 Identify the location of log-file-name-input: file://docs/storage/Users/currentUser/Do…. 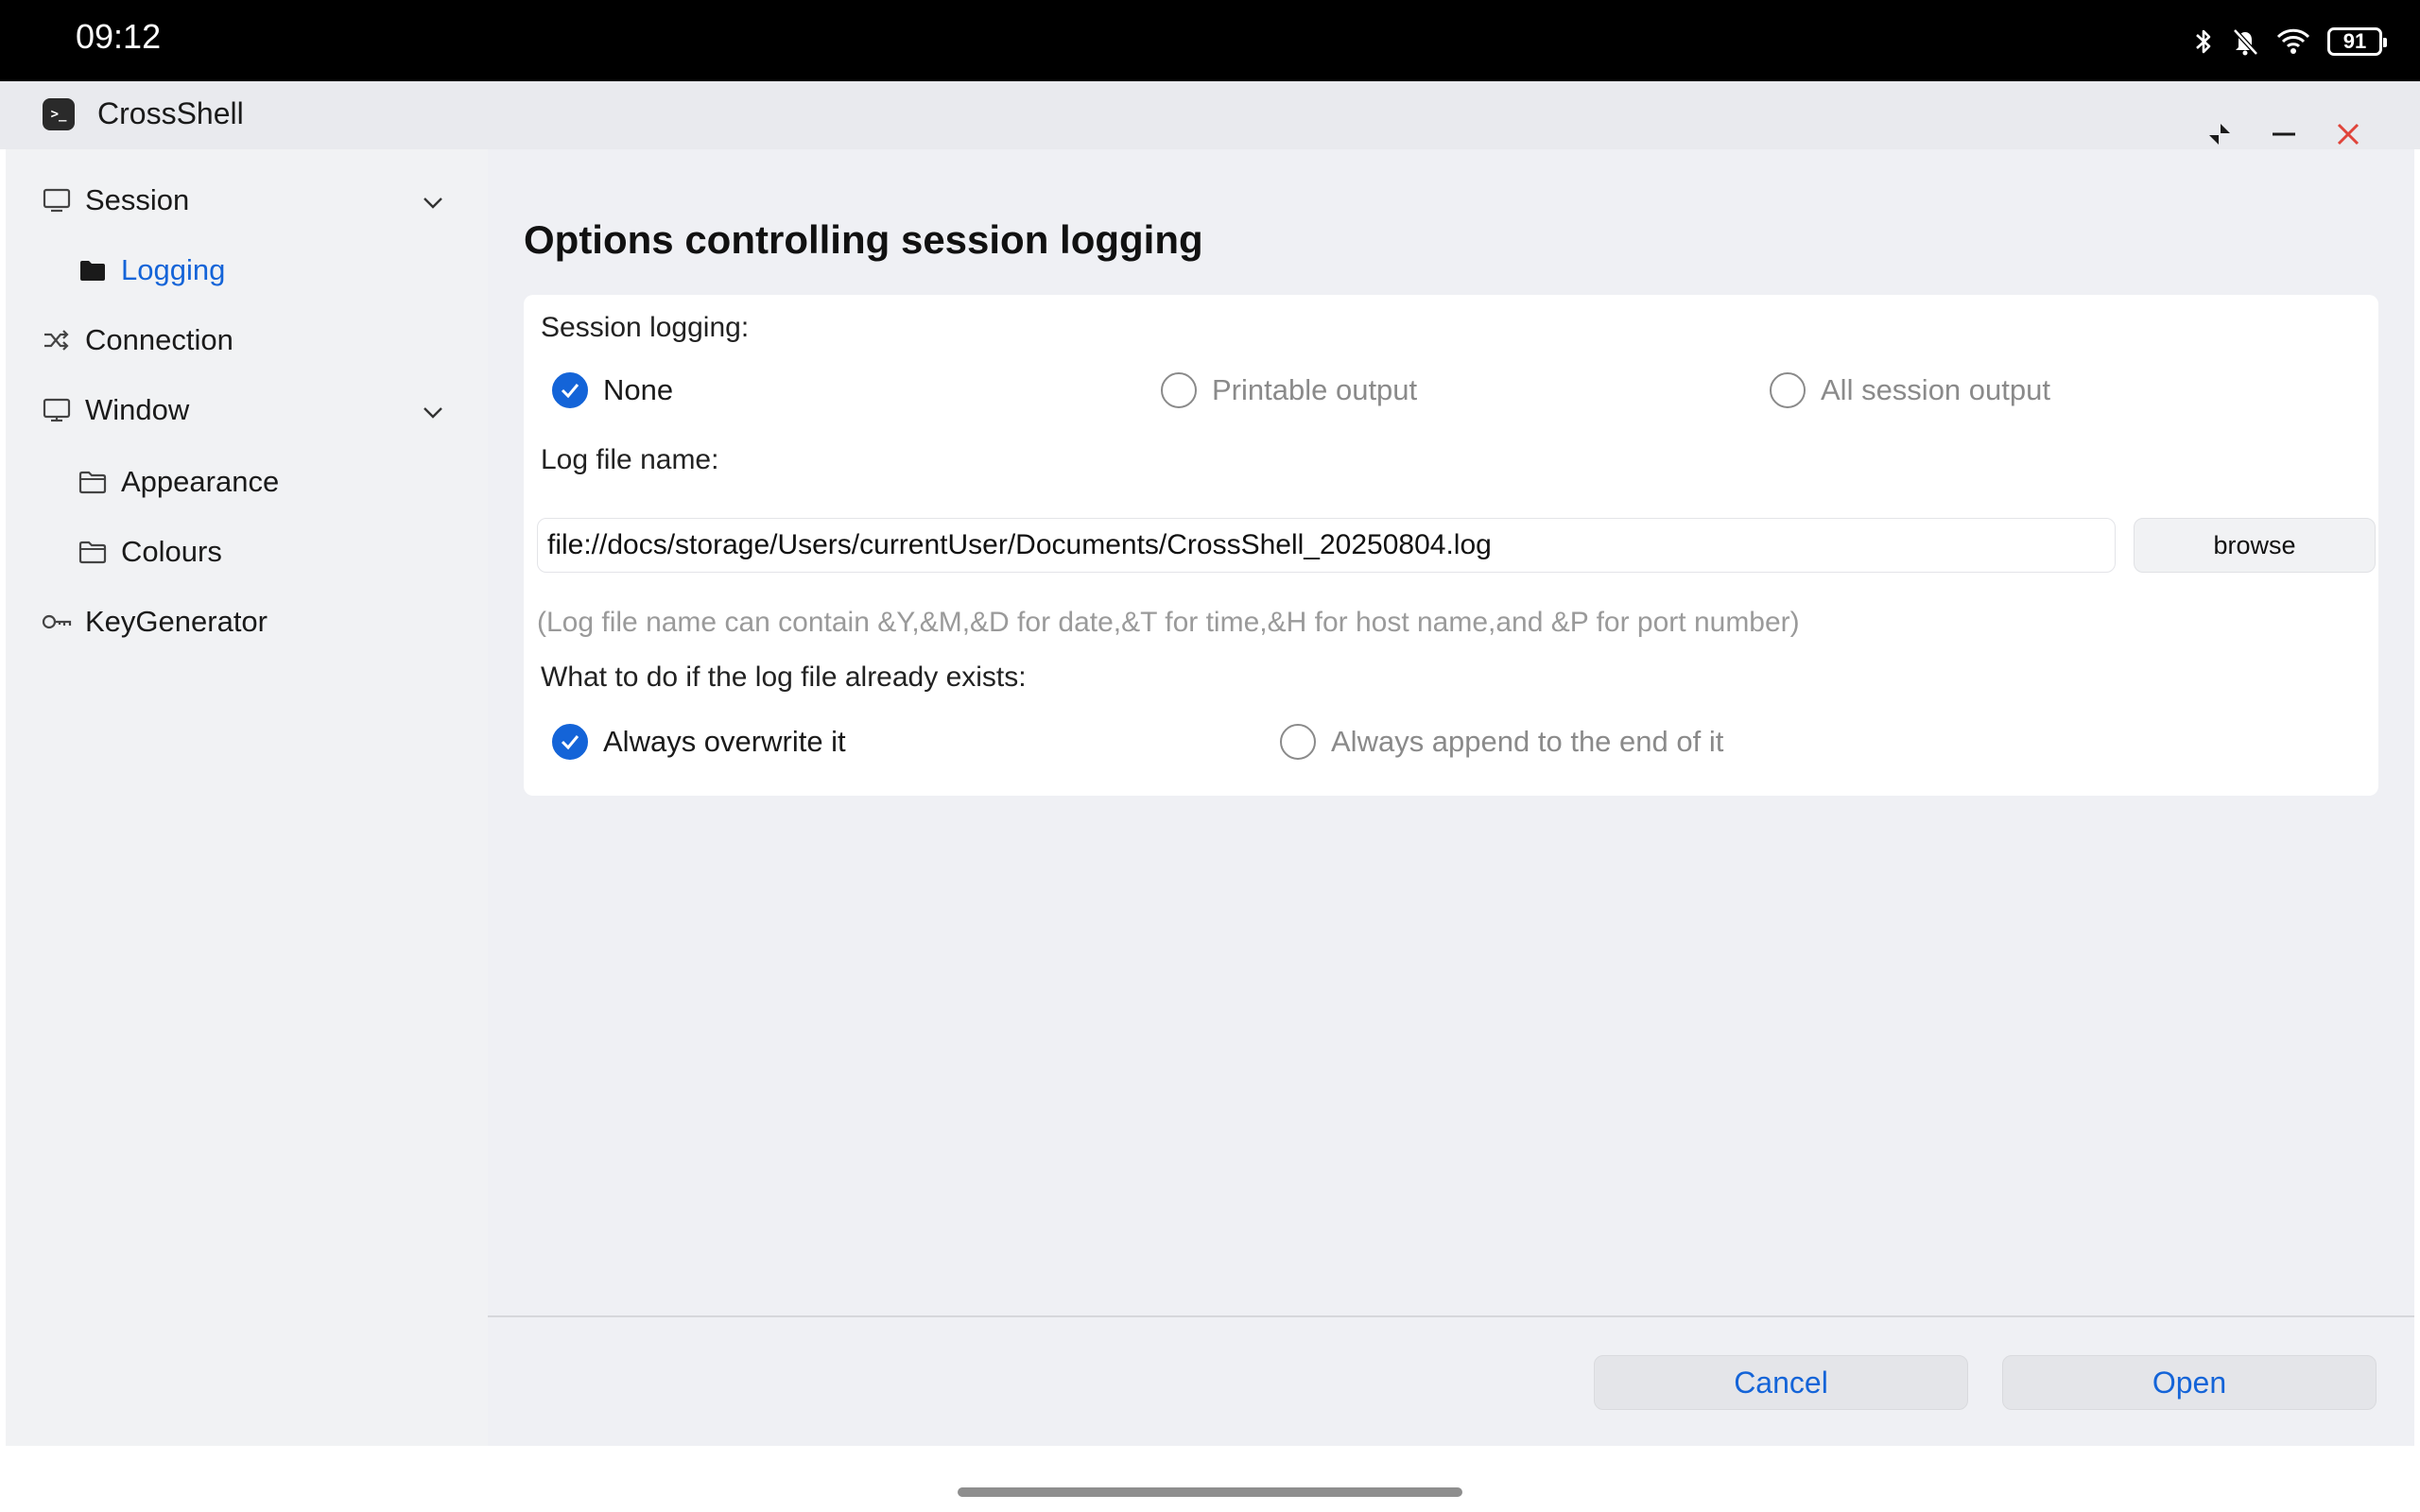
(1326, 545).